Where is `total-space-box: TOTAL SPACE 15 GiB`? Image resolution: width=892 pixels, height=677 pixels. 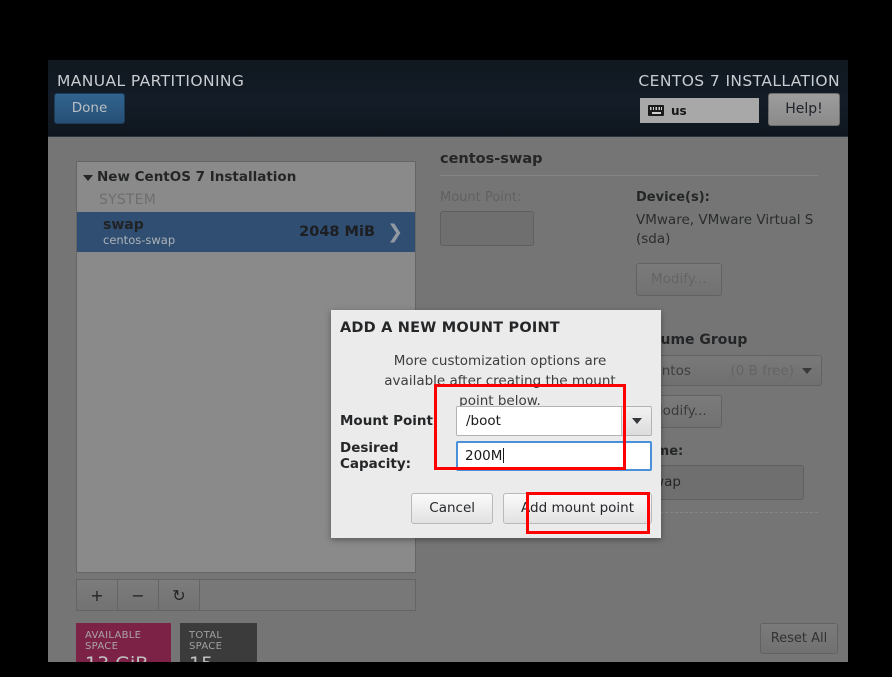 total-space-box: TOTAL SPACE 15 GiB is located at coordinates (218, 642).